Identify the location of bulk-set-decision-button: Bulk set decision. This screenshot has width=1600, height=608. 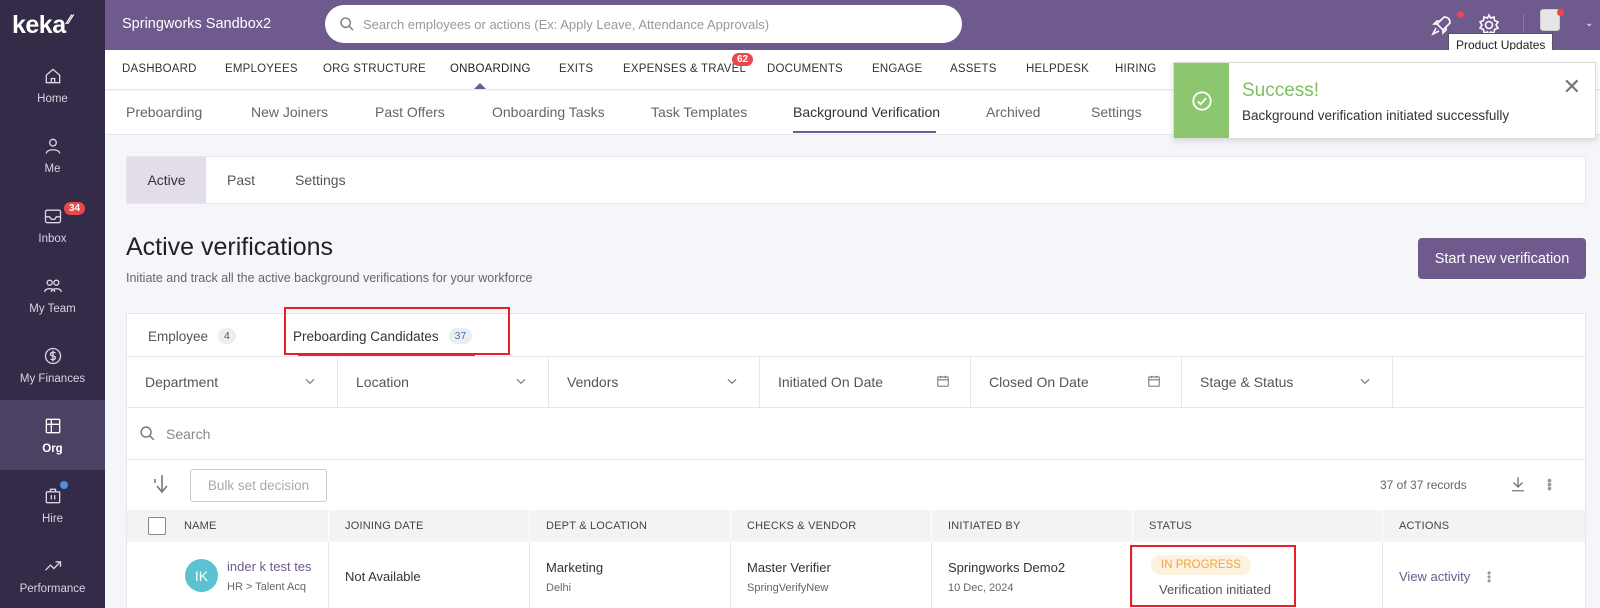
(258, 485).